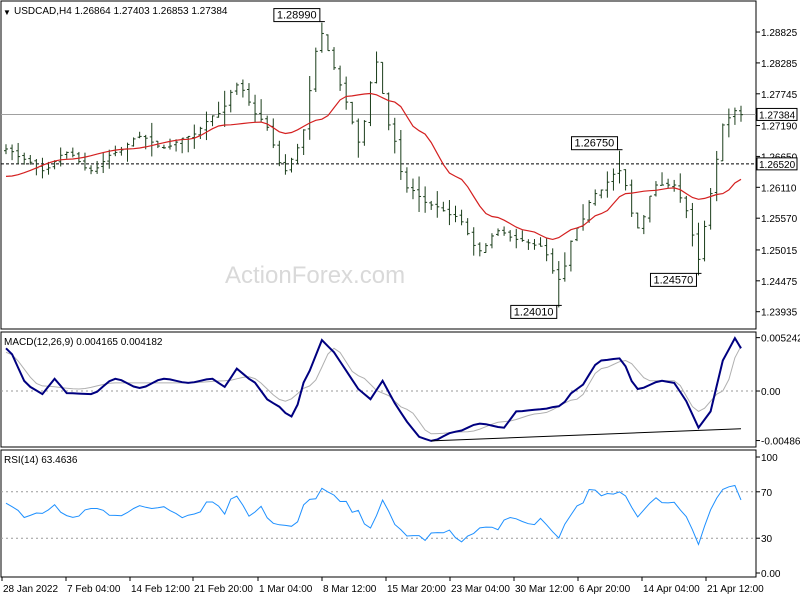  Describe the element at coordinates (767, 493) in the screenshot. I see `rsi-tick-label: 70` at that location.